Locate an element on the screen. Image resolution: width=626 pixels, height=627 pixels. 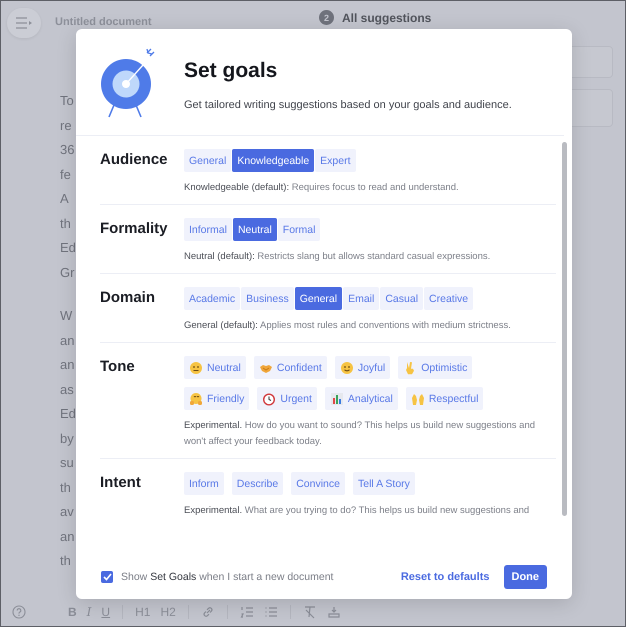
bold-button: B is located at coordinates (72, 612).